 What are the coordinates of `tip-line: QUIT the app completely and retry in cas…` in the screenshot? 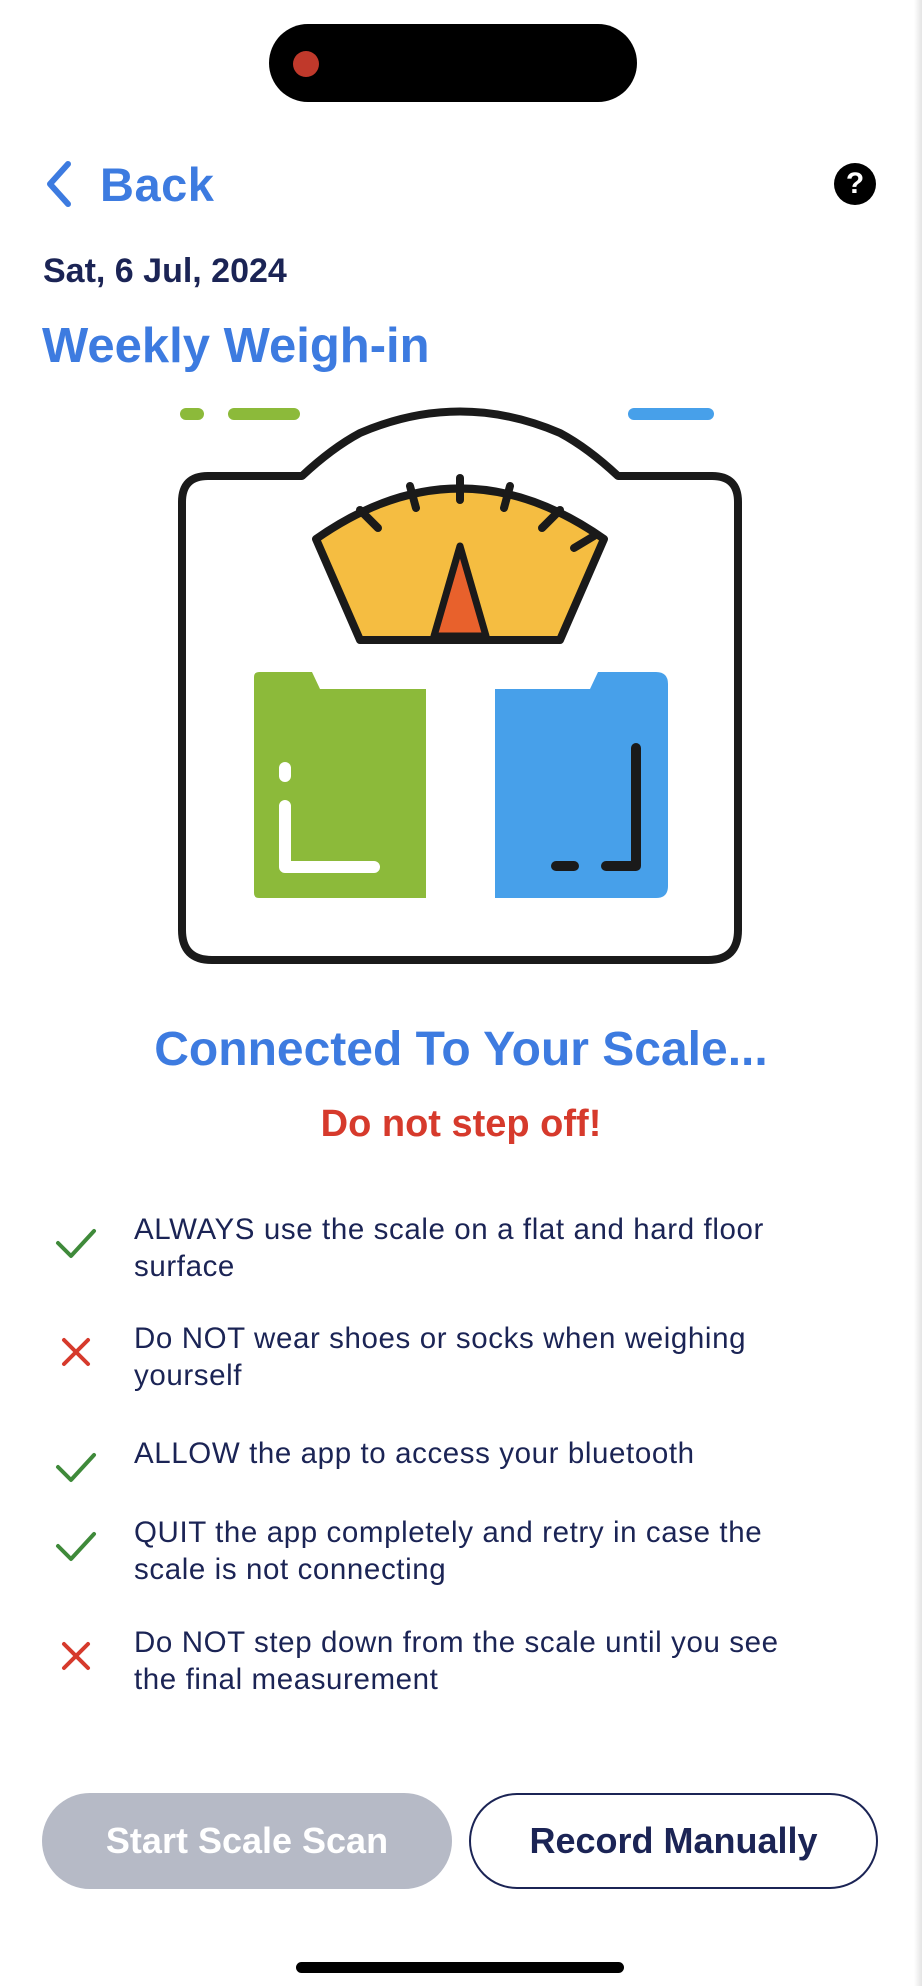 It's located at (448, 1532).